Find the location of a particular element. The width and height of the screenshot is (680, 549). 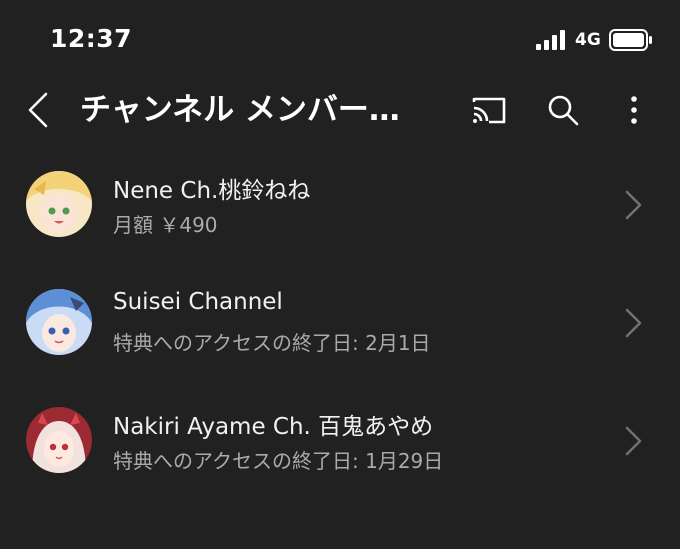

channel-name: Nene Ch.桃鈴ねね is located at coordinates (212, 191).